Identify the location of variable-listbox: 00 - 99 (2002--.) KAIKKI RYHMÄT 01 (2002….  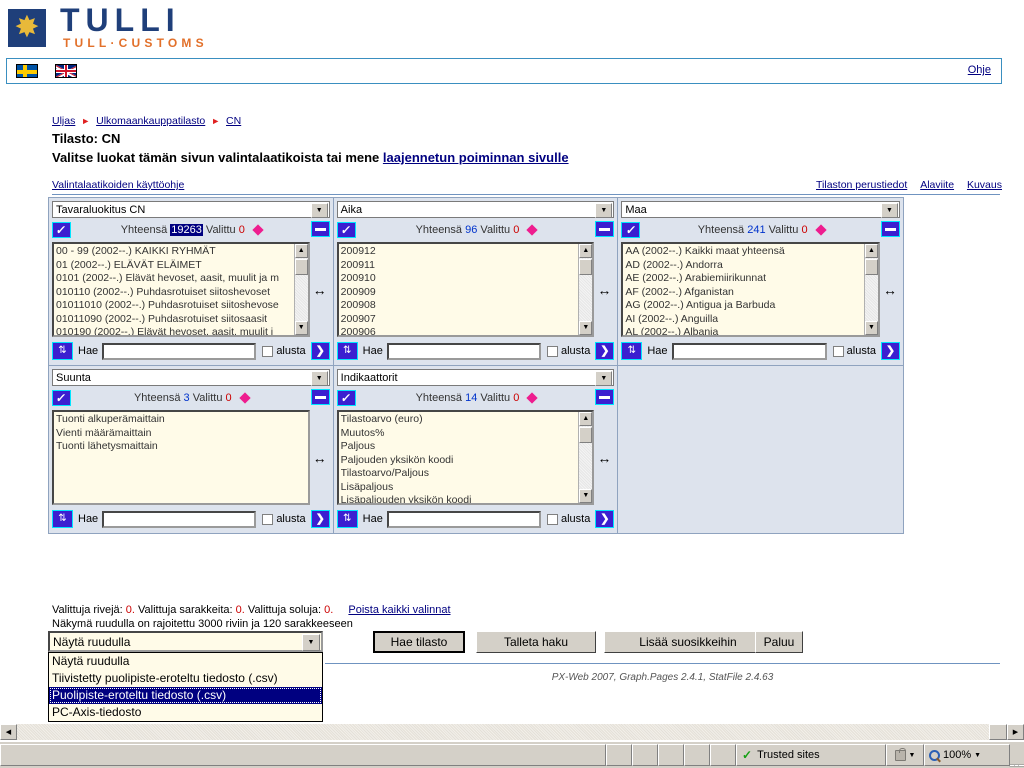
(181, 289).